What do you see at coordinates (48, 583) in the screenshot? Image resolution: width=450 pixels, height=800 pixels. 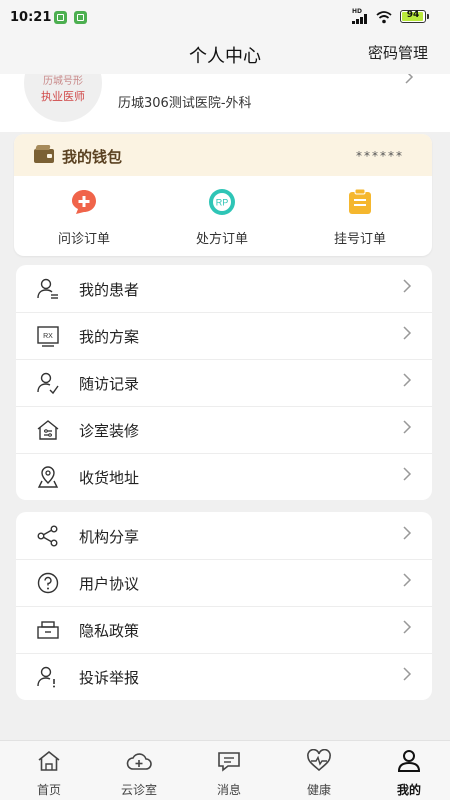 I see `question-icon` at bounding box center [48, 583].